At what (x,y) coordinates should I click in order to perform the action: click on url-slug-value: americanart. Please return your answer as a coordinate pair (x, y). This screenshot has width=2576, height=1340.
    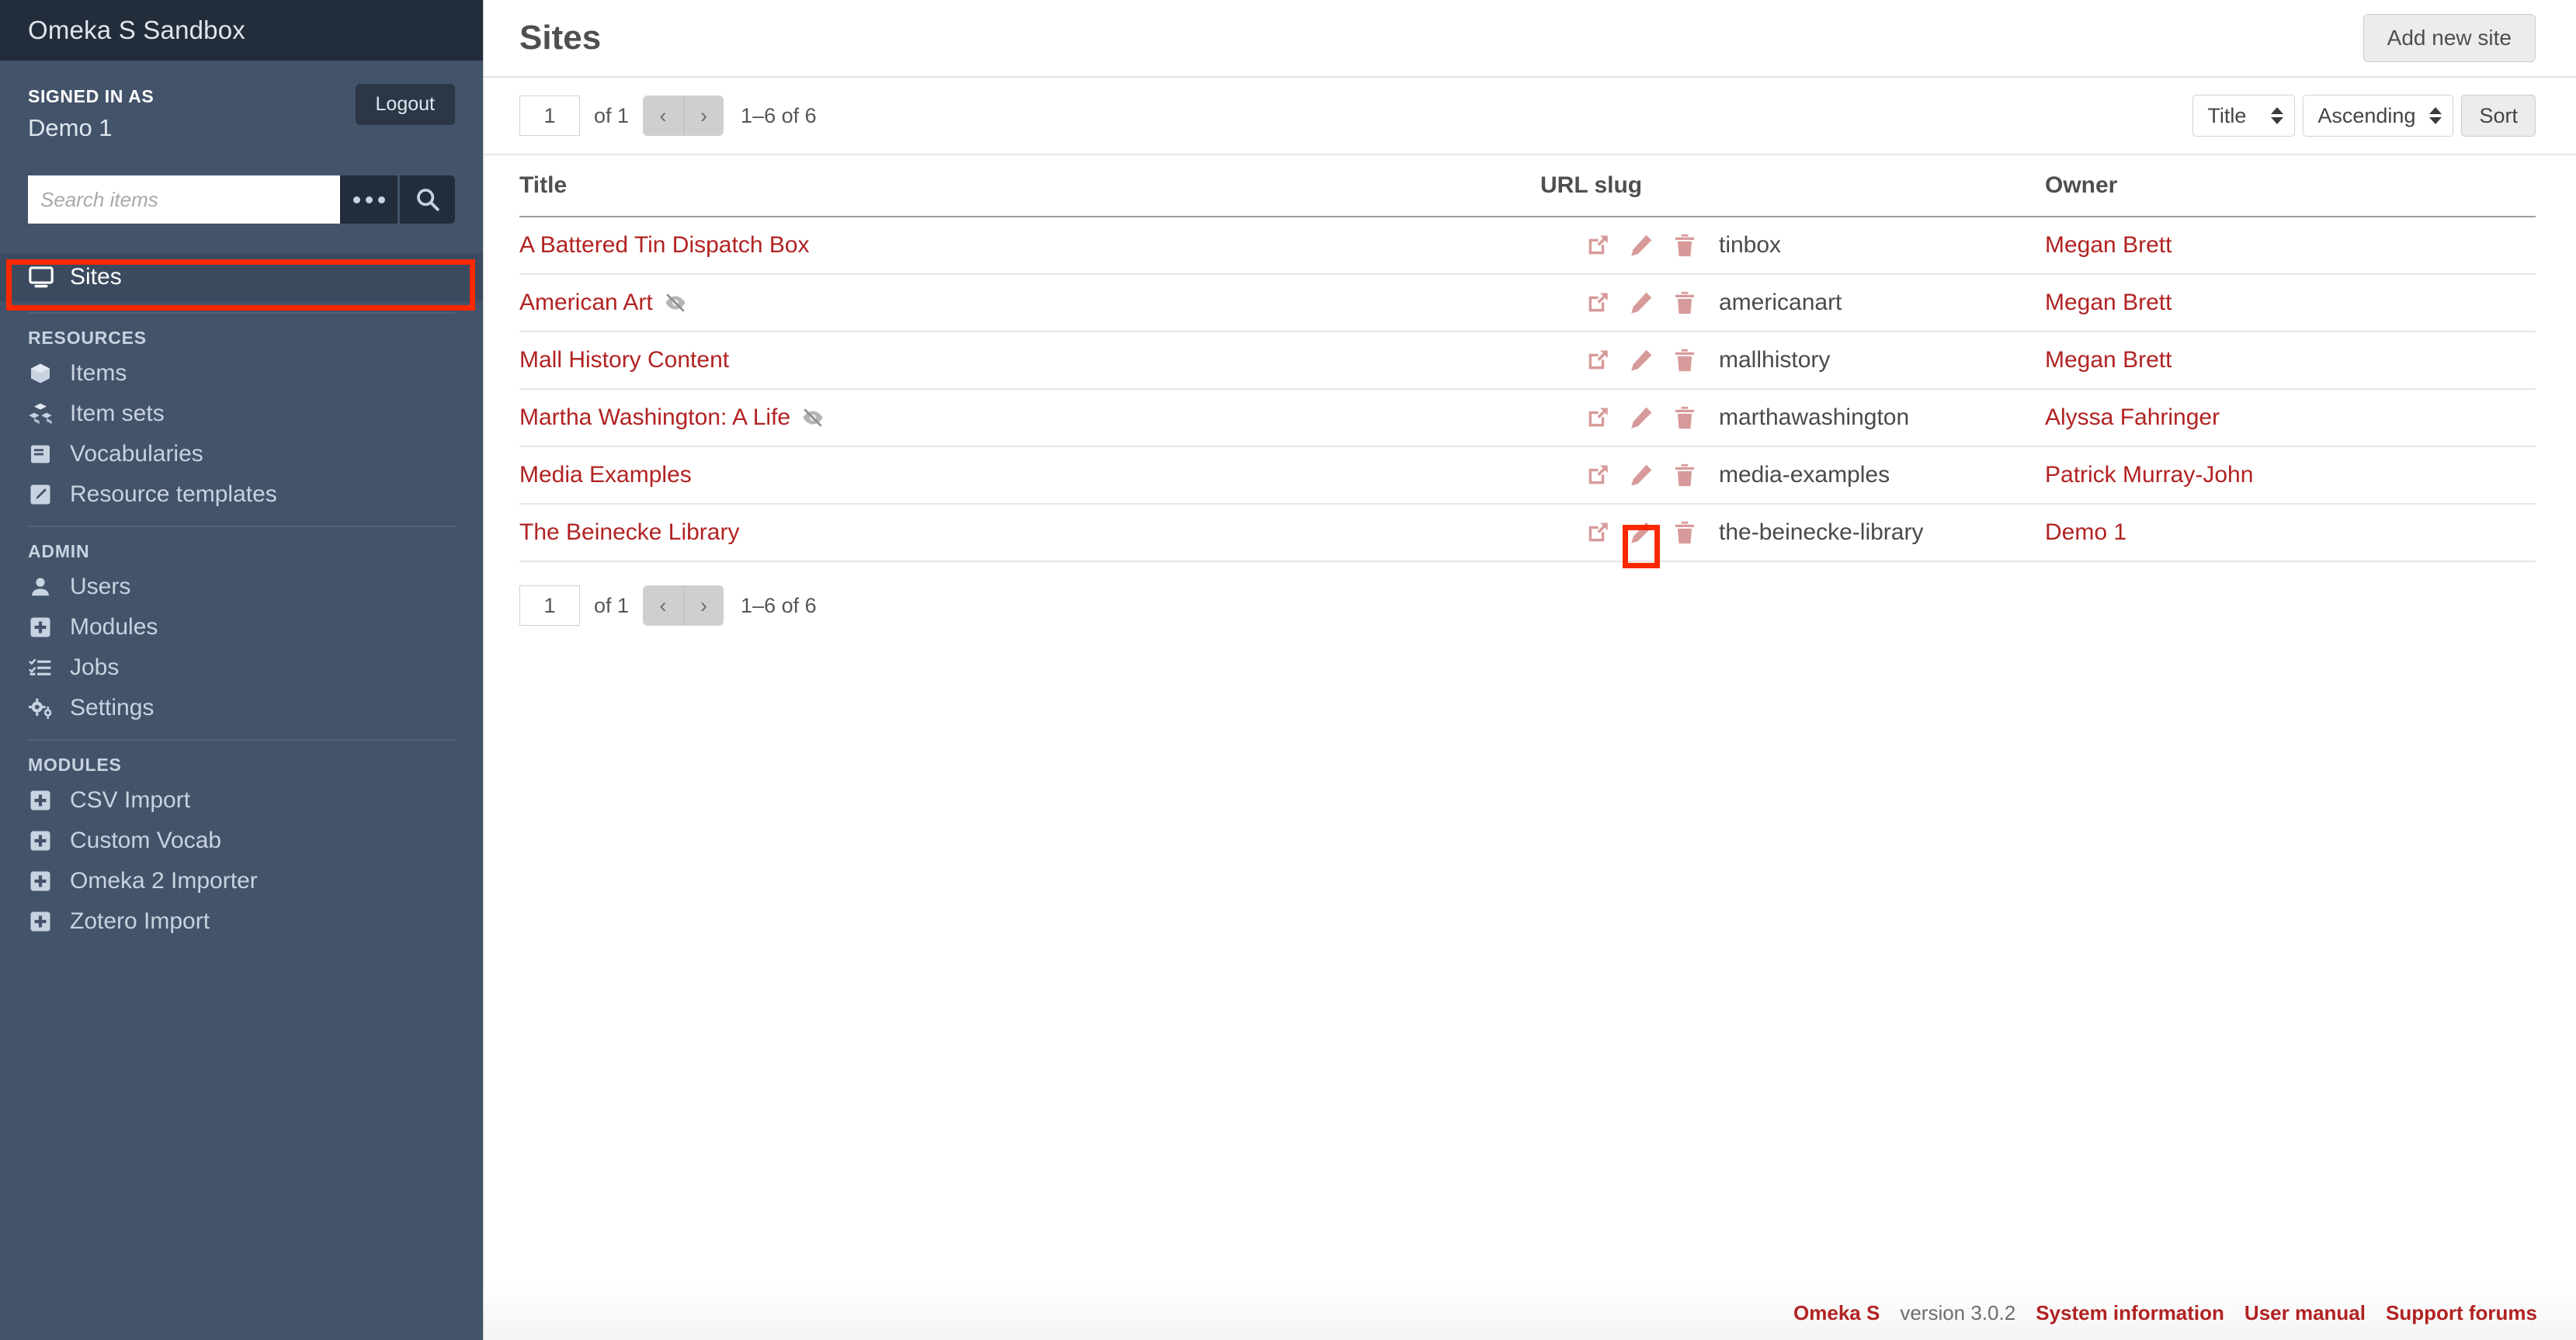
    Looking at the image, I should click on (1780, 302).